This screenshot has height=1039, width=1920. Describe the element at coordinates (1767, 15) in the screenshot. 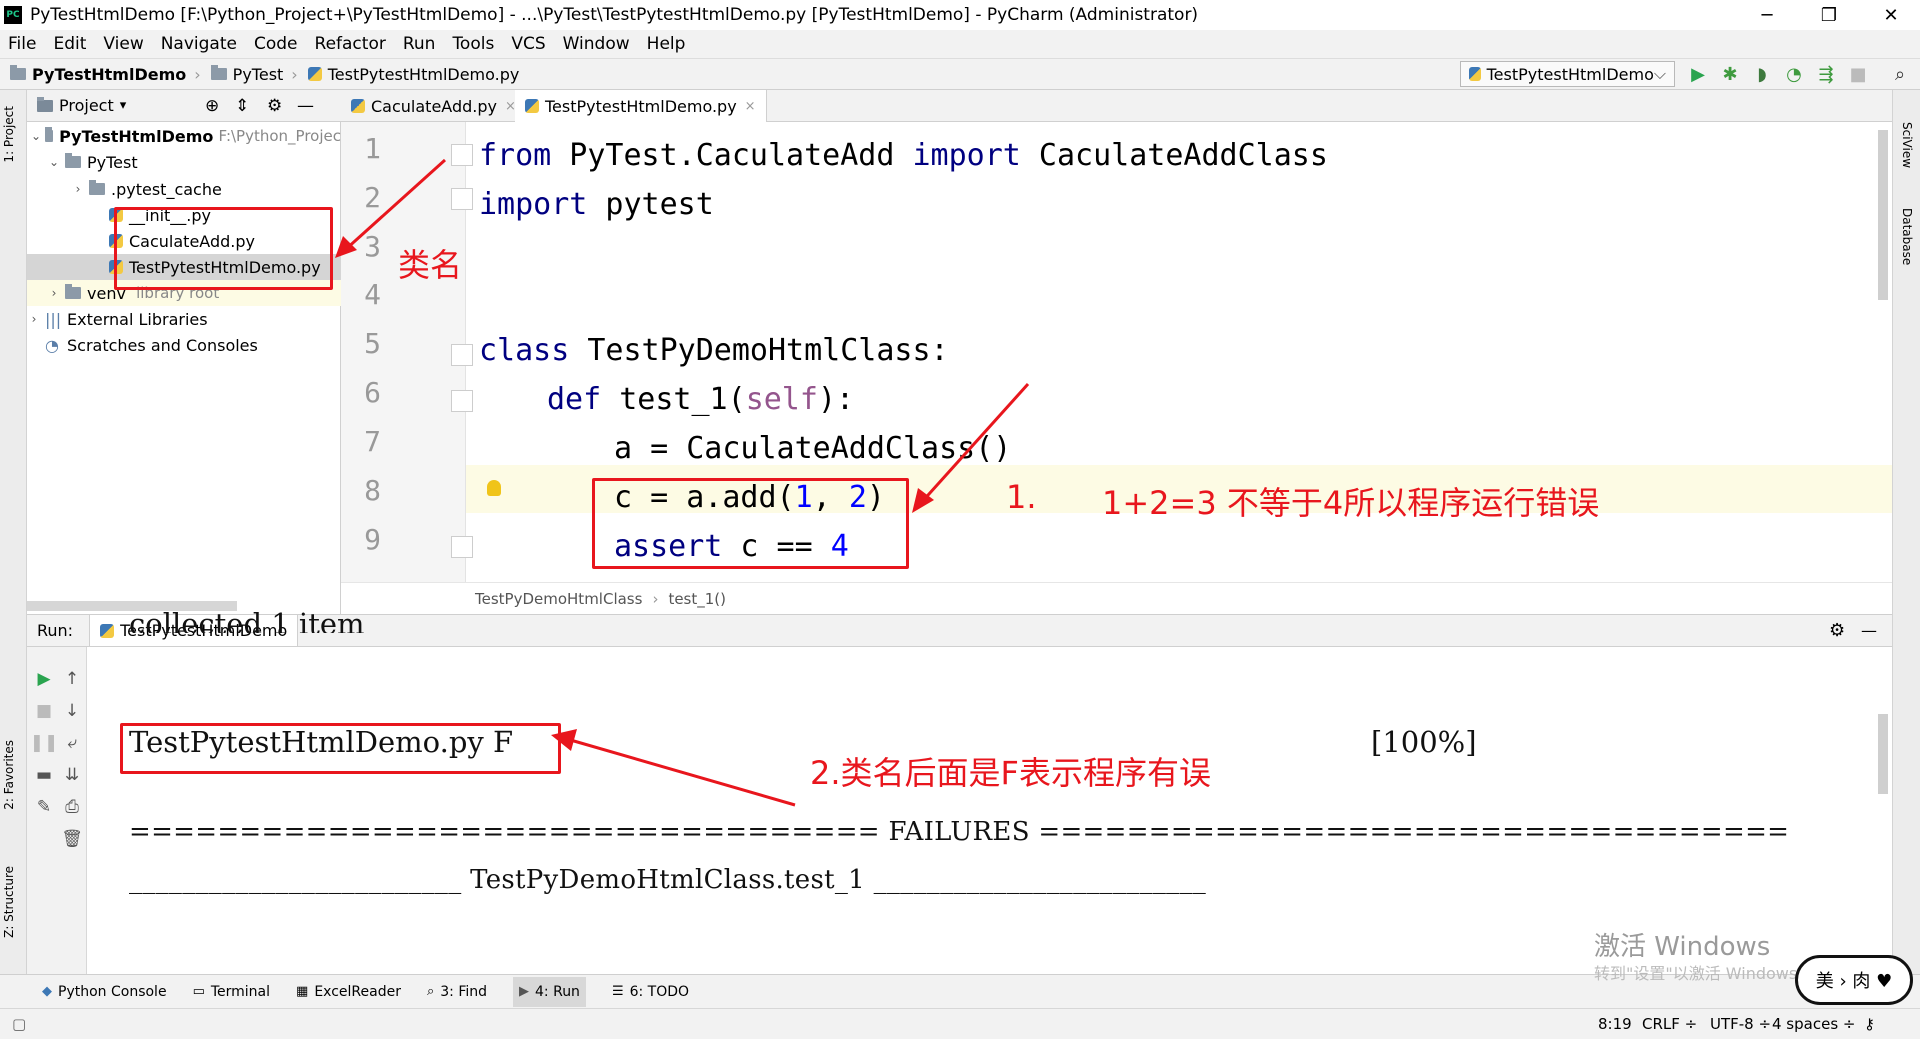

I see `minimize-button: ─` at that location.